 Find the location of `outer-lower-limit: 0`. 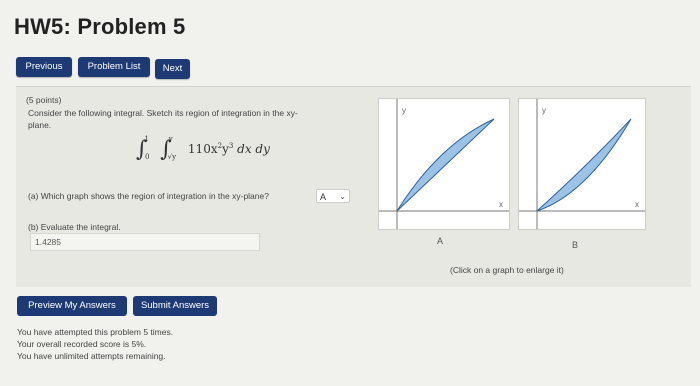

outer-lower-limit: 0 is located at coordinates (147, 157).